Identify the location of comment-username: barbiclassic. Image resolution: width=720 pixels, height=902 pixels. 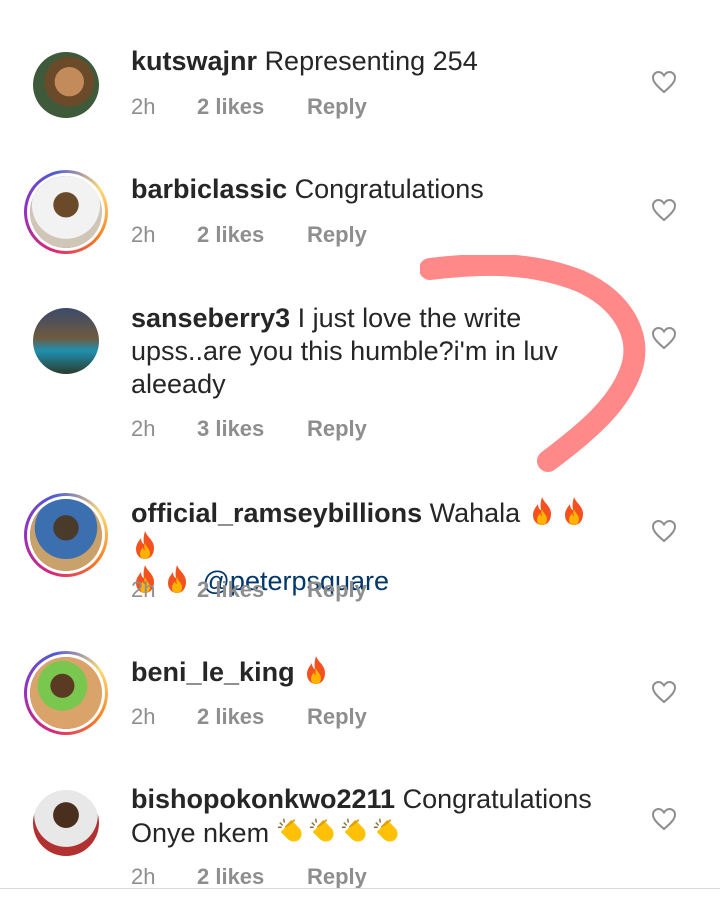
(209, 189).